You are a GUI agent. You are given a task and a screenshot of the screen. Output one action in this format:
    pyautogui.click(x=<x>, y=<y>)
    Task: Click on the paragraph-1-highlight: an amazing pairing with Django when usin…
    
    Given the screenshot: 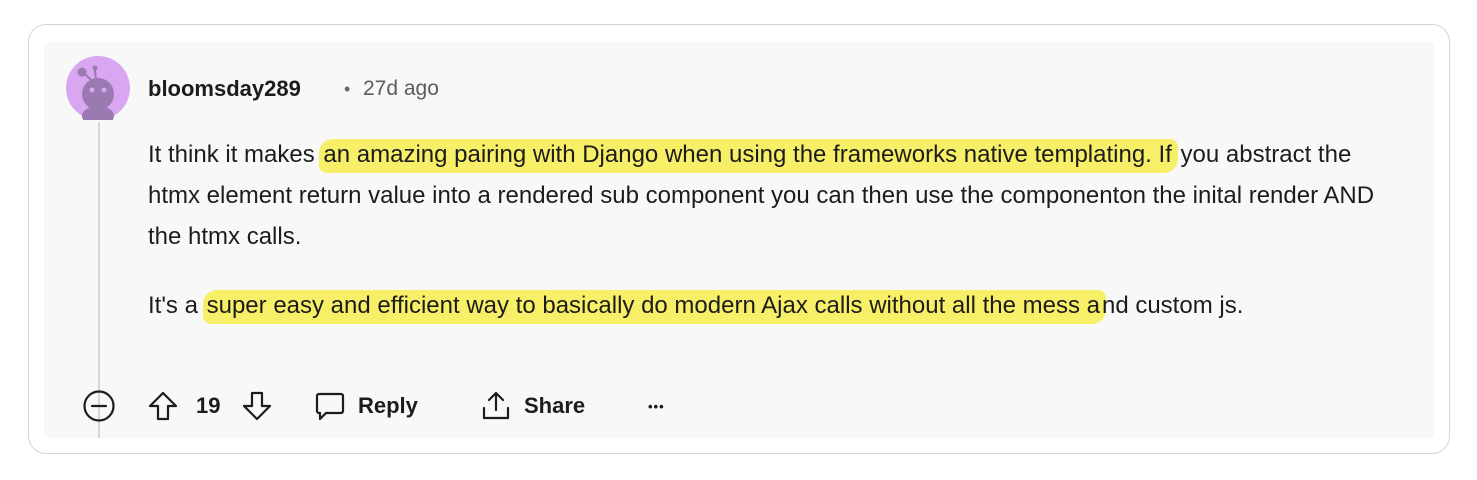 What is the action you would take?
    pyautogui.click(x=748, y=156)
    